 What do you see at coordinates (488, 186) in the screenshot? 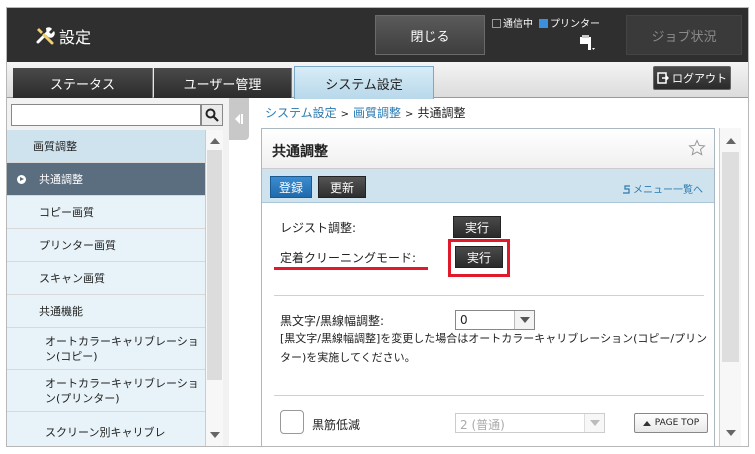
I see `action-bar: 登録 更新 メニュー一覧へ` at bounding box center [488, 186].